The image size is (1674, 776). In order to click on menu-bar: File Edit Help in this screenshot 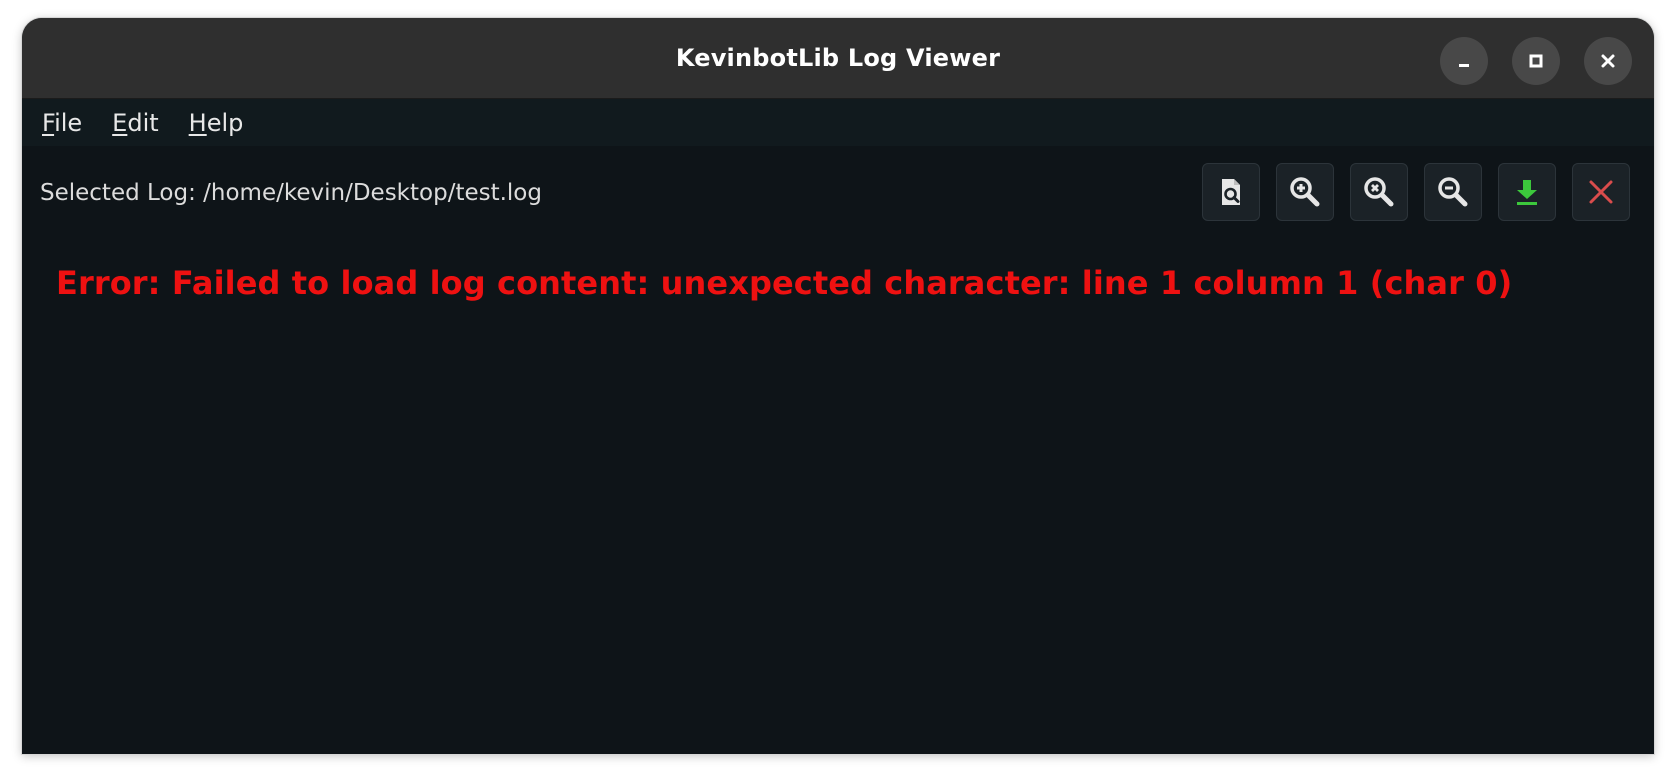, I will do `click(838, 122)`.